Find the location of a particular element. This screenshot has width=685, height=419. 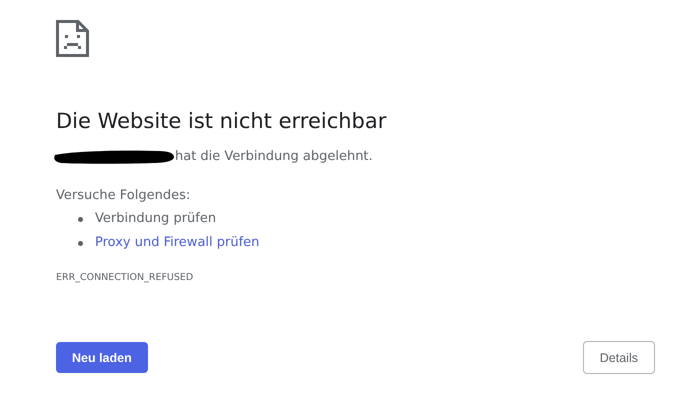

suggestion-text: Verbindung prüfen is located at coordinates (155, 219).